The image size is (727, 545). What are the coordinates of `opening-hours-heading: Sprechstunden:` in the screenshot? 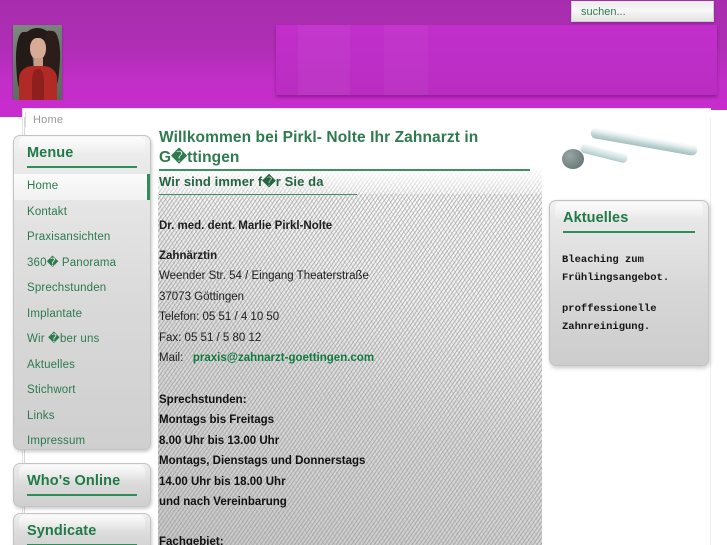 It's located at (203, 399).